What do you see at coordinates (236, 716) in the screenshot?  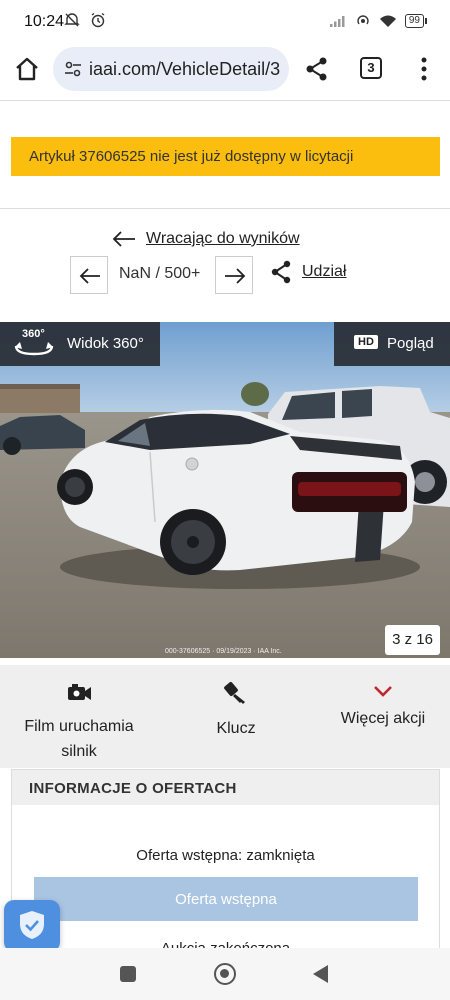 I see `key-button: Klucz` at bounding box center [236, 716].